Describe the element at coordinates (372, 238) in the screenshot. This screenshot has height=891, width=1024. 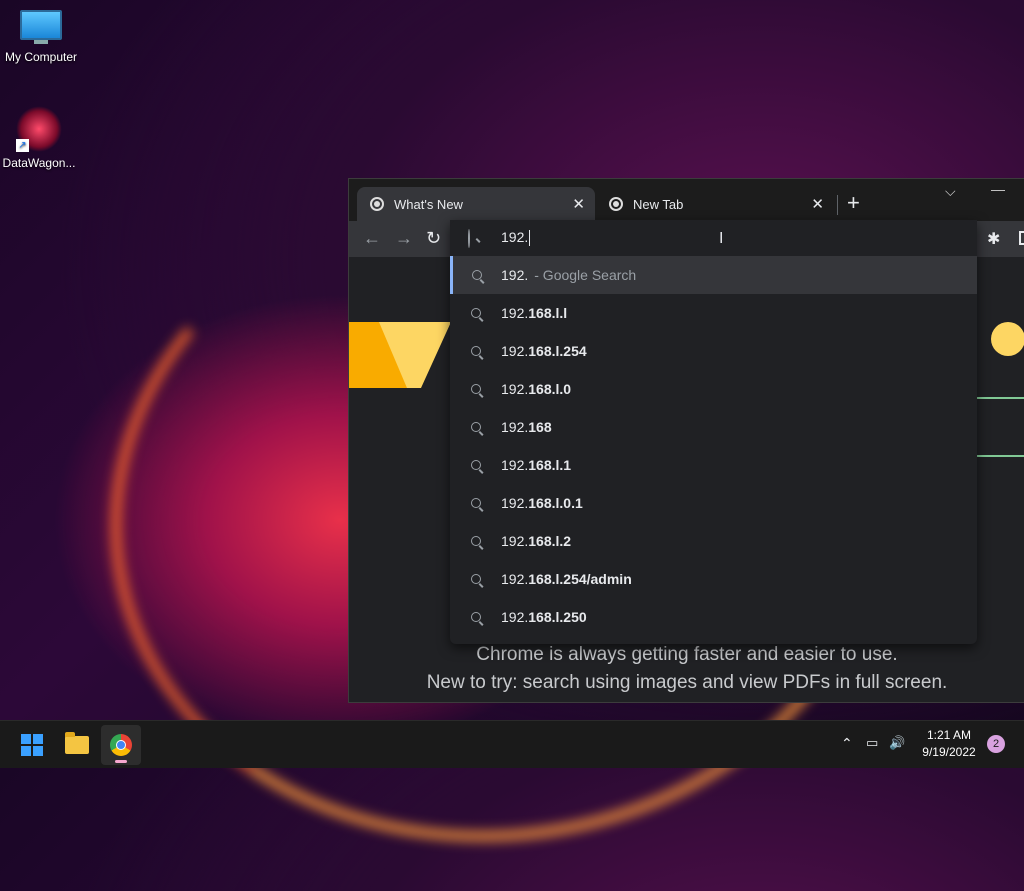
I see `back-button: ←` at that location.